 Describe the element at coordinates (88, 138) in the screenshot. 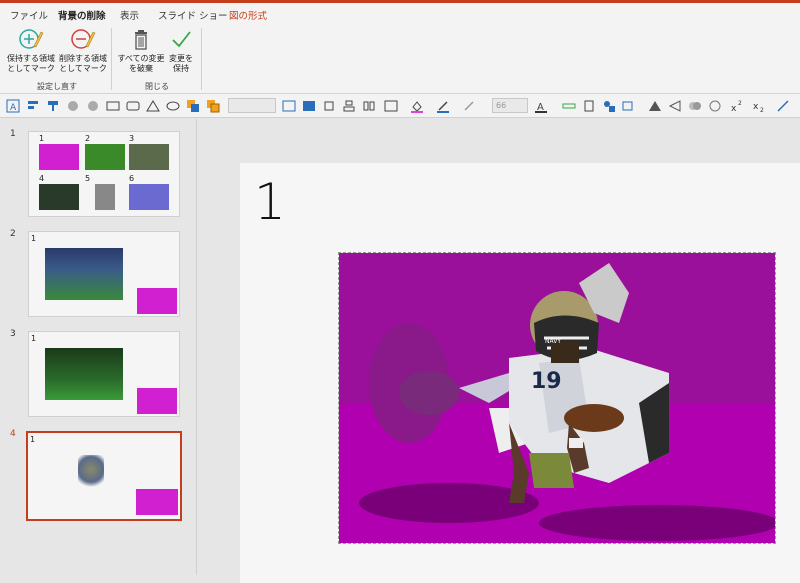

I see `thumb-label: 2` at that location.